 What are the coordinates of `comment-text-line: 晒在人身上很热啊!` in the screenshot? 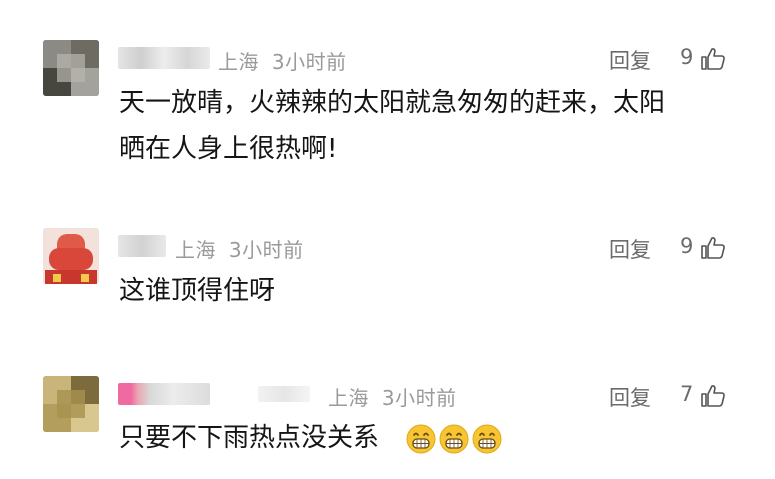 It's located at (228, 149).